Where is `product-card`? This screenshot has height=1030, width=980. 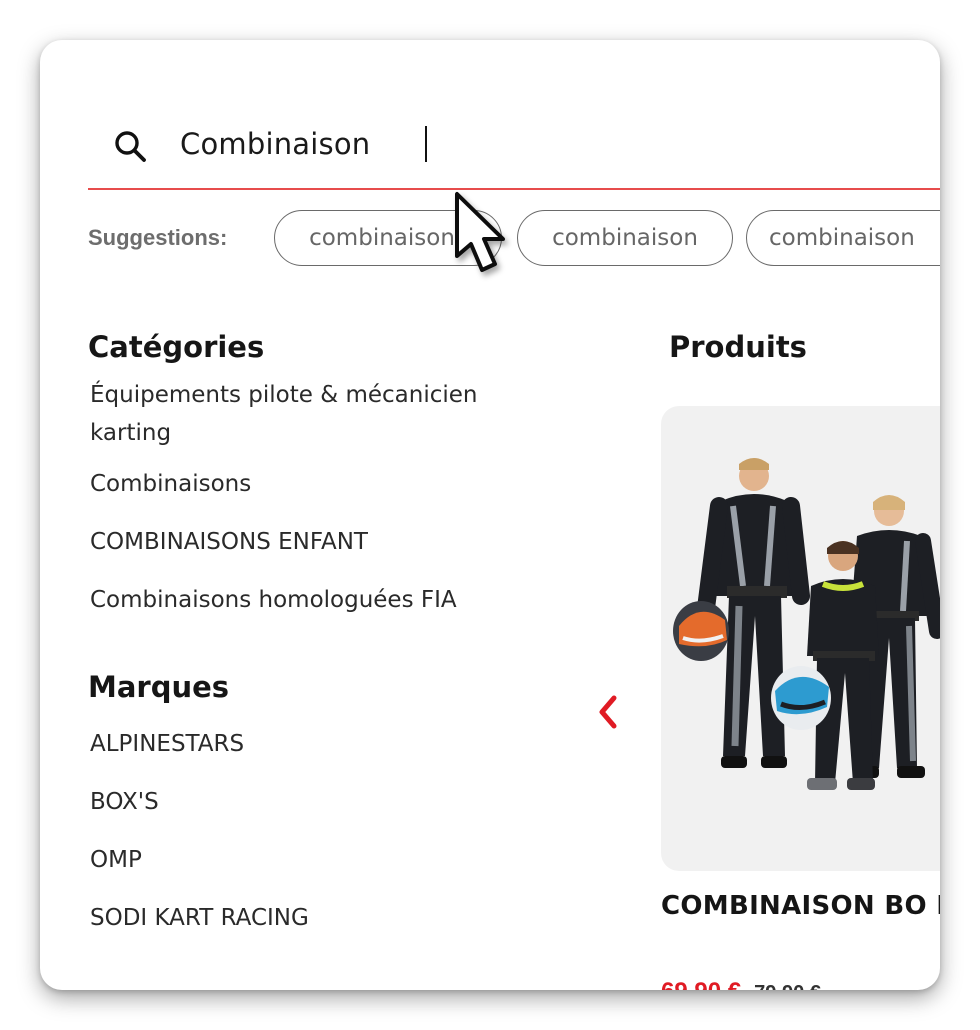 product-card is located at coordinates (800, 638).